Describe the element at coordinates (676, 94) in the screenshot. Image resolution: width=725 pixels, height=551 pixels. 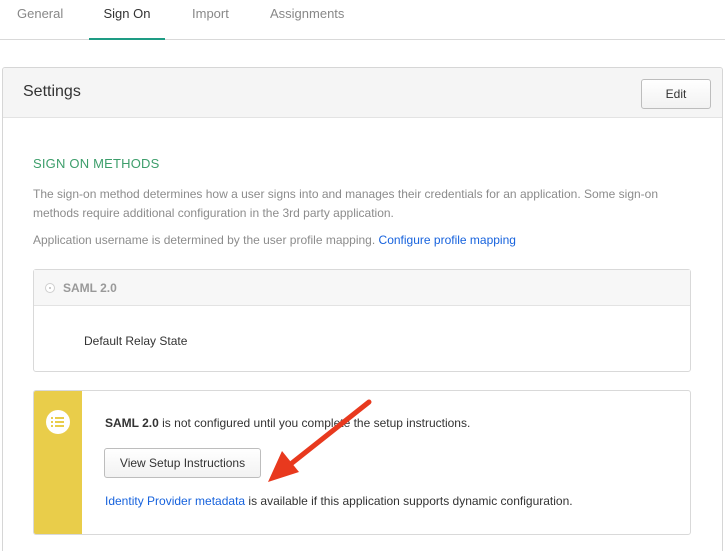
I see `edit-button: Edit` at that location.